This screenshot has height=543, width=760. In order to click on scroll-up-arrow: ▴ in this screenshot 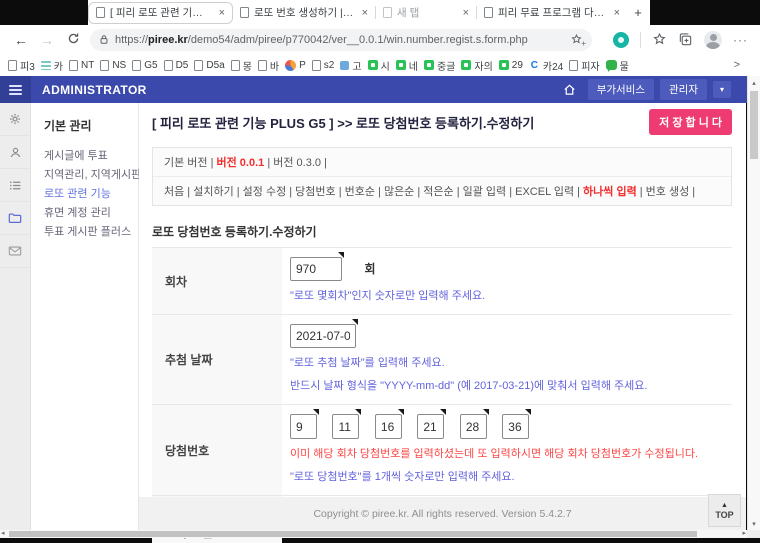, I will do `click(754, 83)`.